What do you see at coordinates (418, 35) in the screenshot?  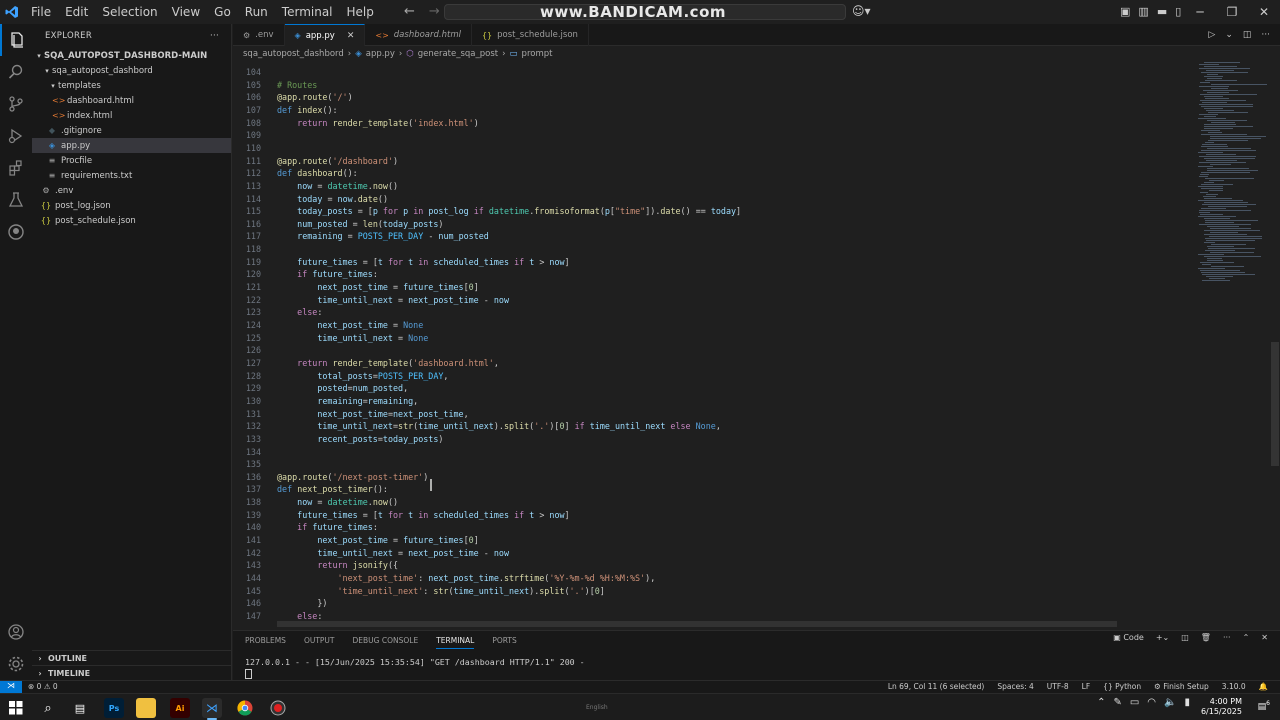 I see `tab-dashboard-html: <> dashboard.html` at bounding box center [418, 35].